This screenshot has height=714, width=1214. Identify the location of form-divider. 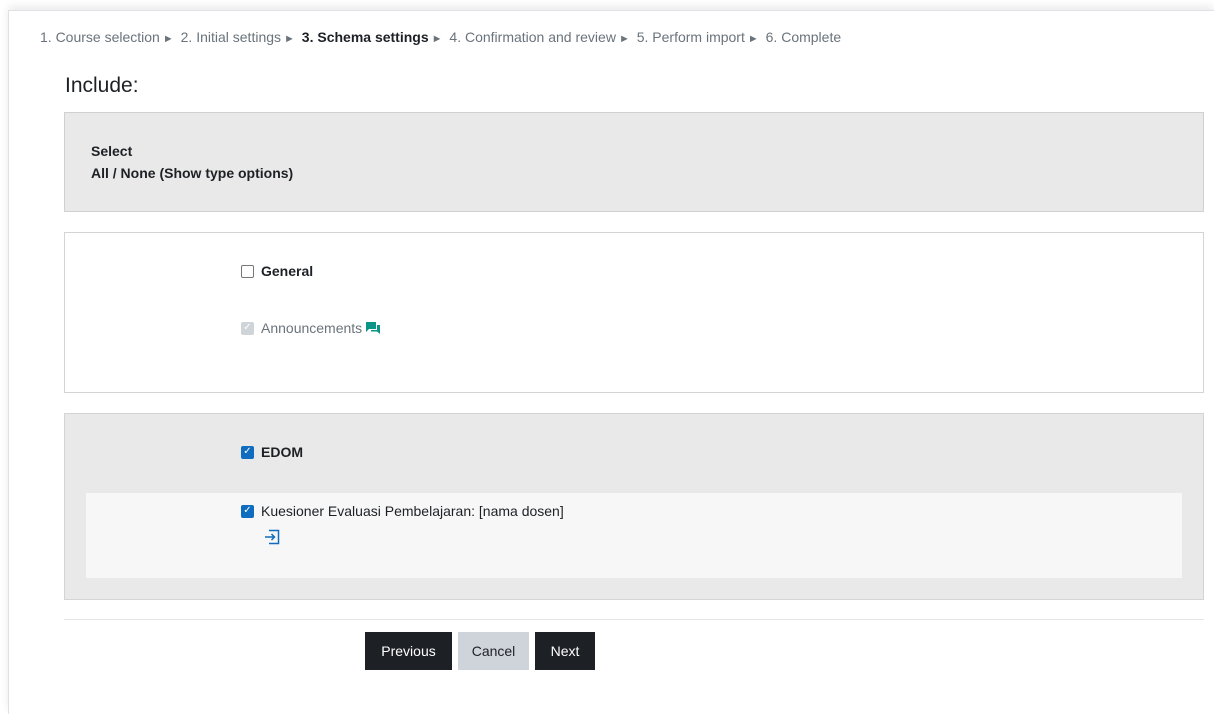
(634, 619).